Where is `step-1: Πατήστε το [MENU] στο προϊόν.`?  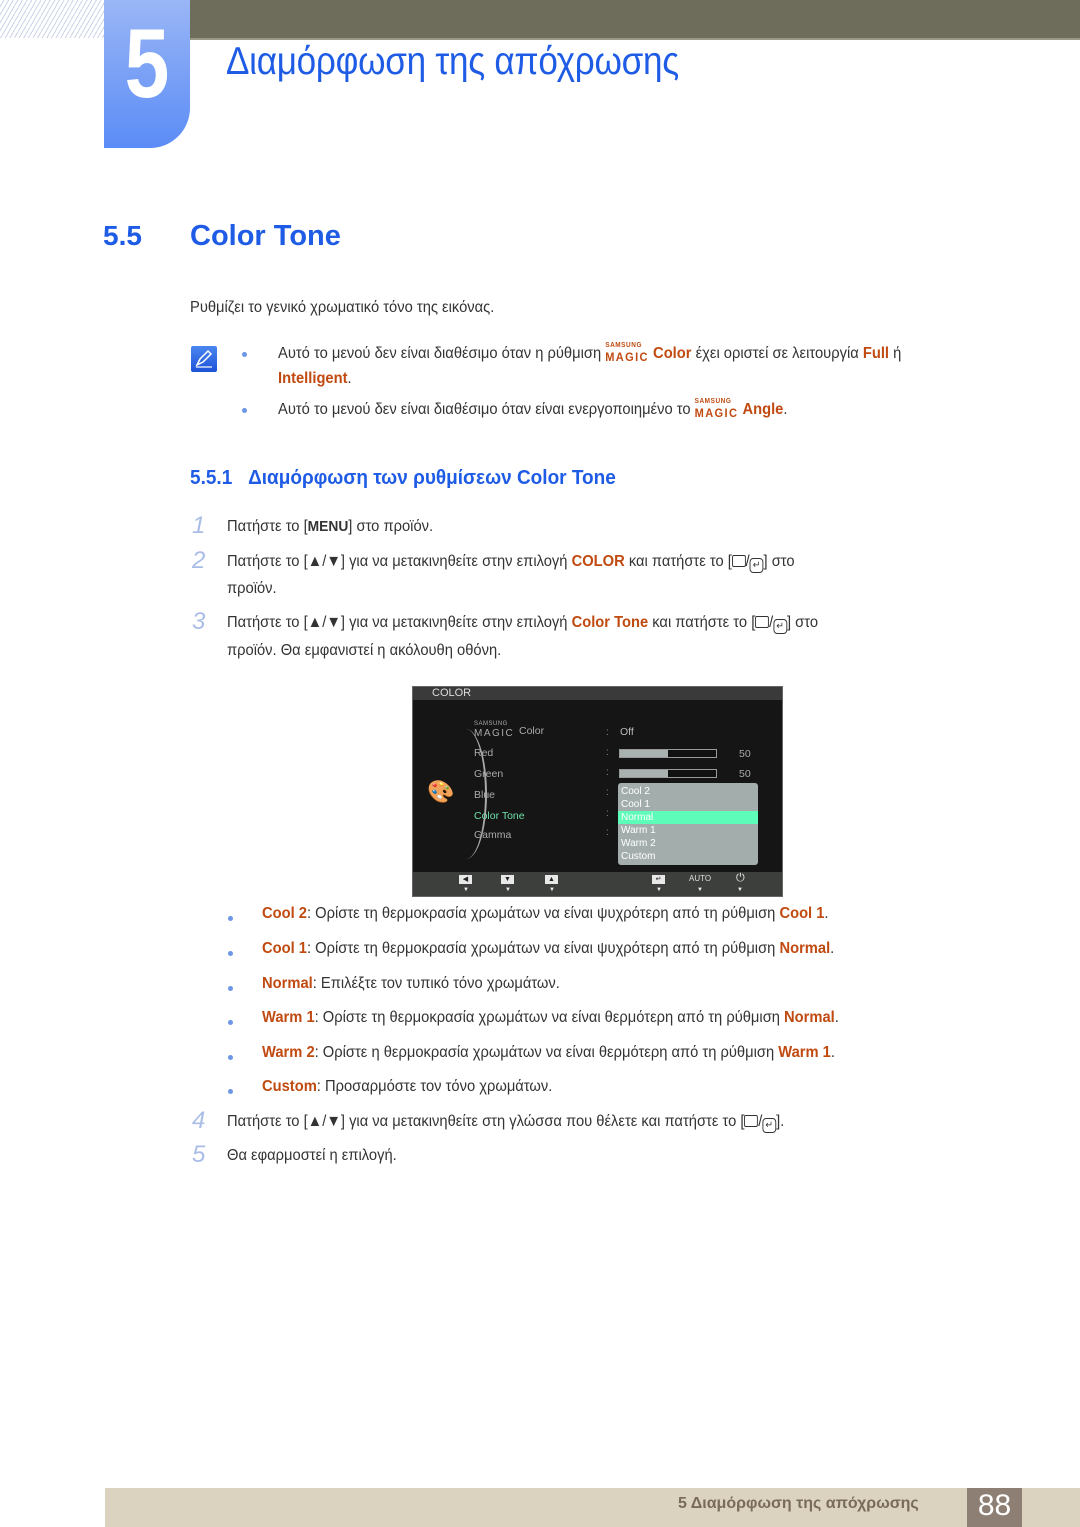 step-1: Πατήστε το [MENU] στο προϊόν. is located at coordinates (330, 526).